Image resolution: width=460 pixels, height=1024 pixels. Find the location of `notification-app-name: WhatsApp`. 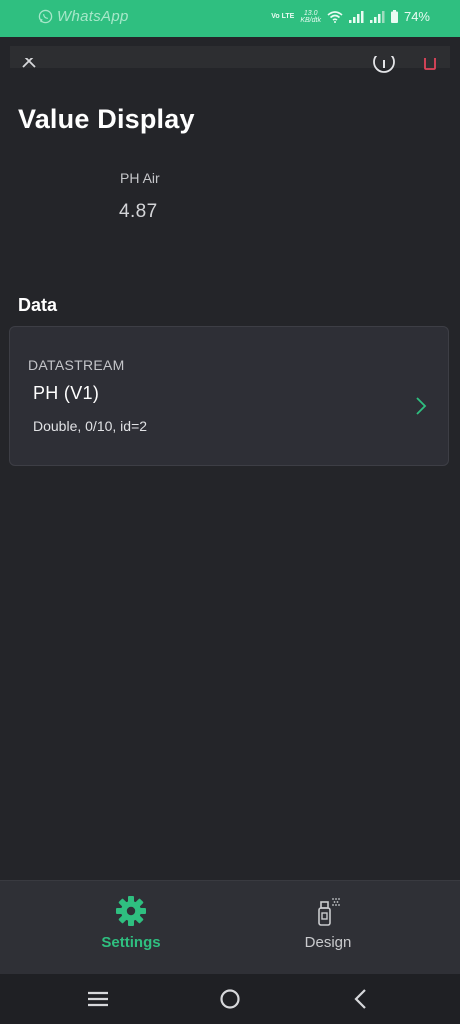

notification-app-name: WhatsApp is located at coordinates (93, 16).